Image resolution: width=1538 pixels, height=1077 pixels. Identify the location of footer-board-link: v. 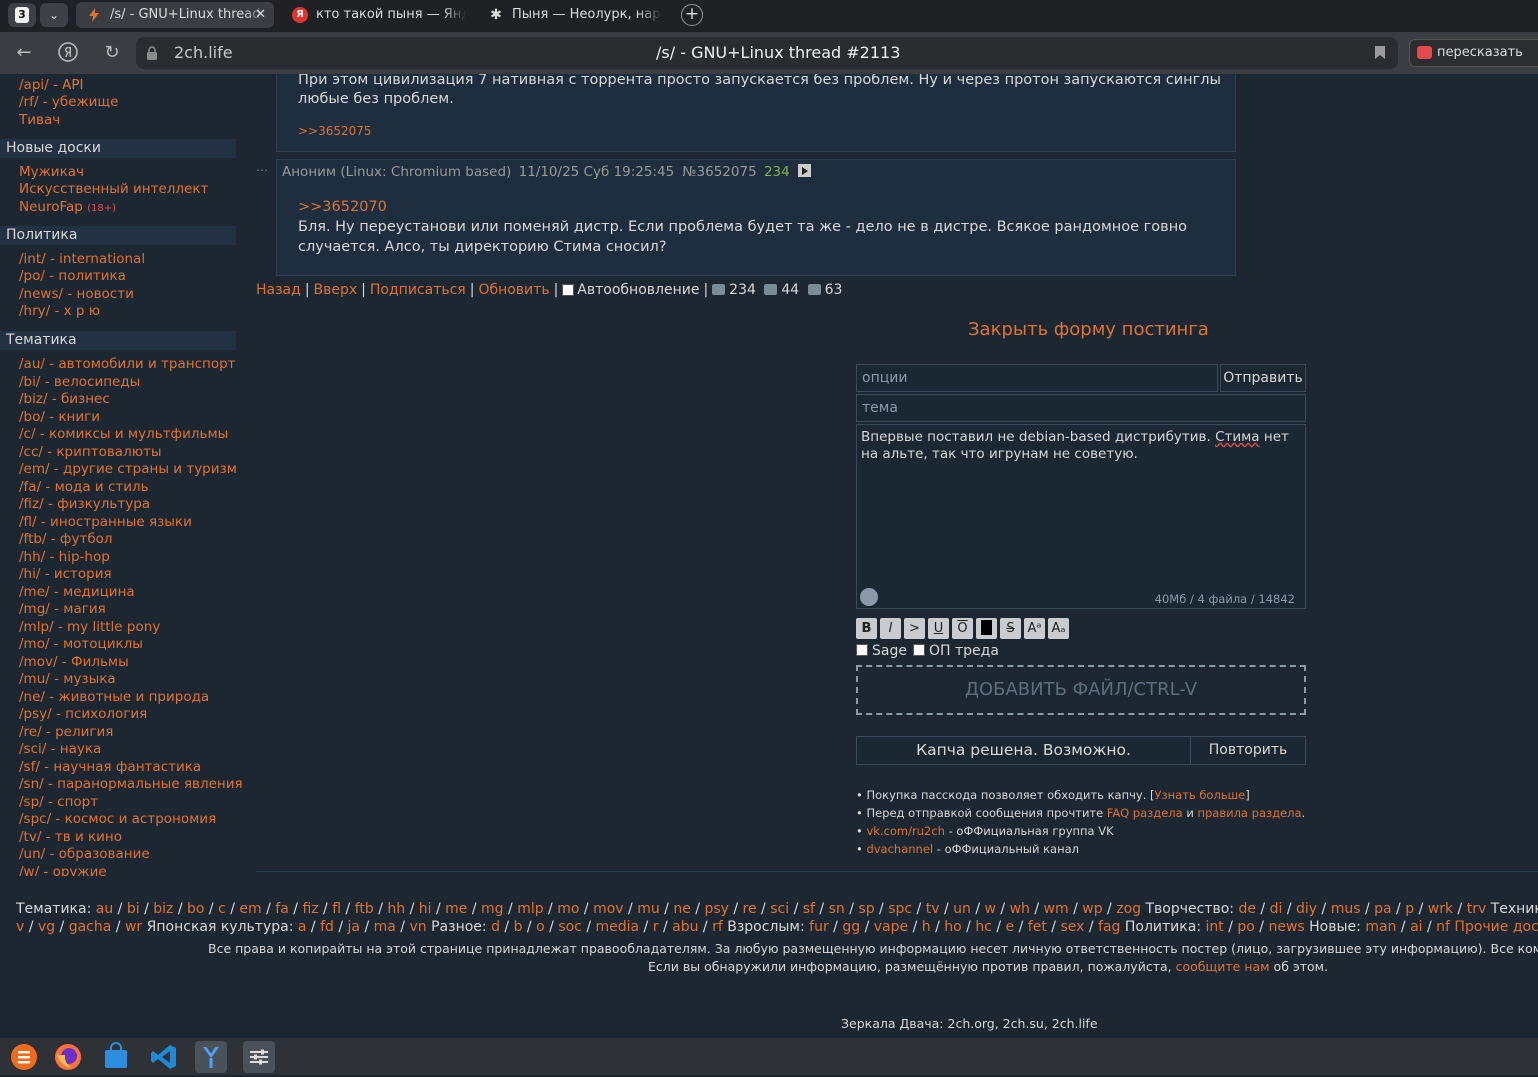
(20, 927).